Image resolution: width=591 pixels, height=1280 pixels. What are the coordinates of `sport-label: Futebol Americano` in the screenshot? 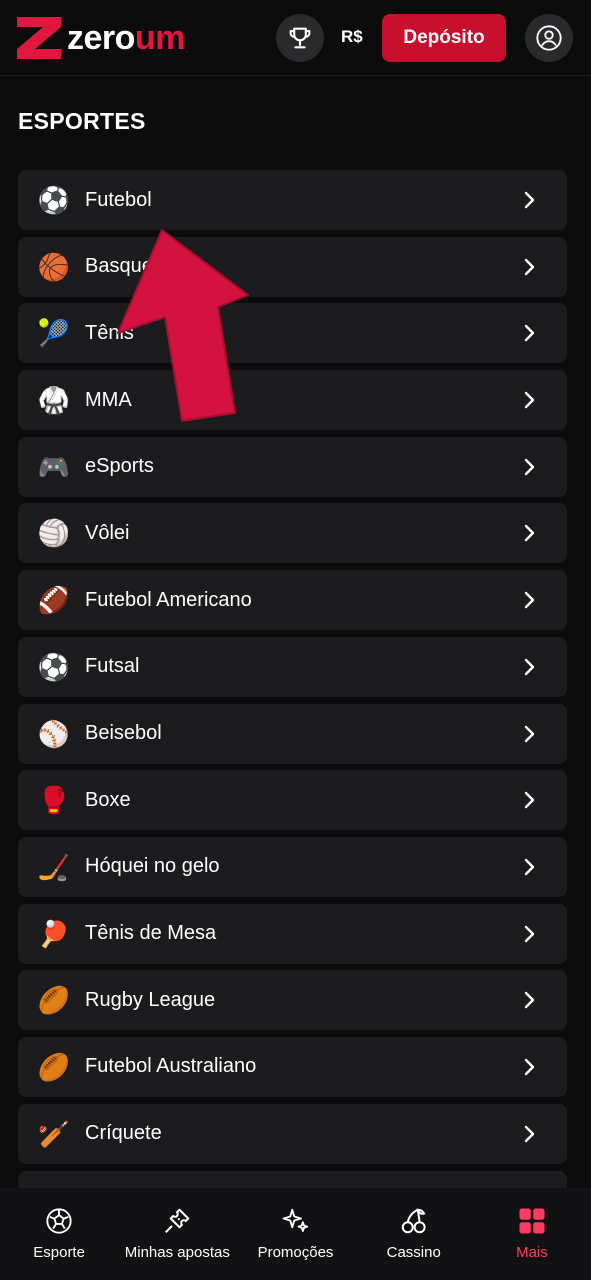 It's located at (168, 599).